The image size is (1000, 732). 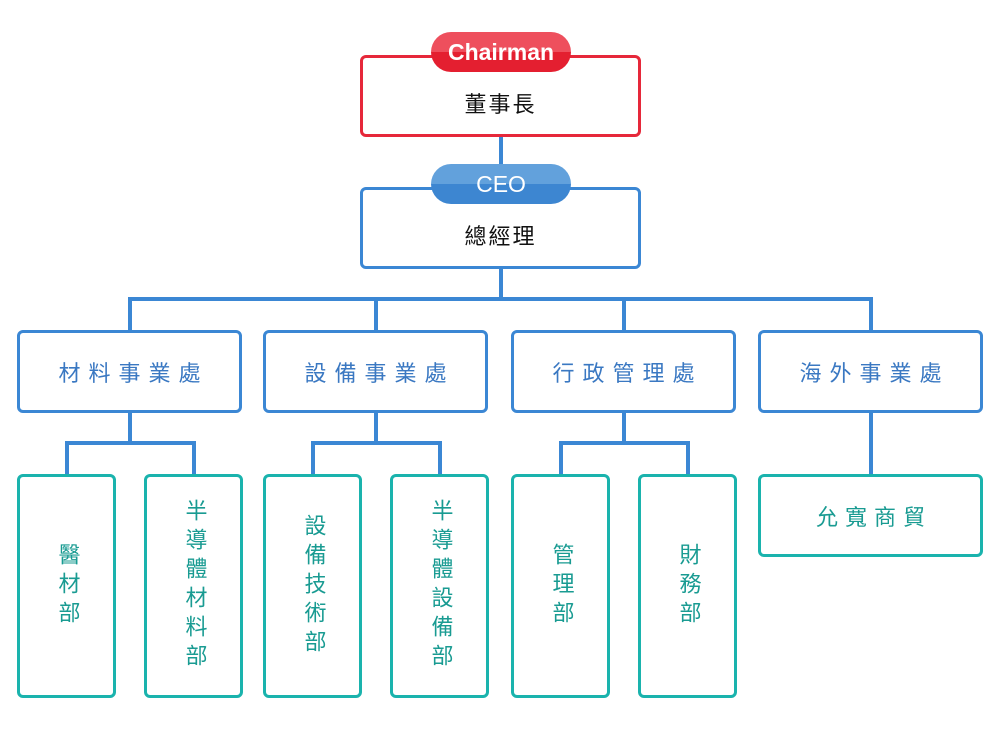 I want to click on department-label: 財務部, so click(x=688, y=586).